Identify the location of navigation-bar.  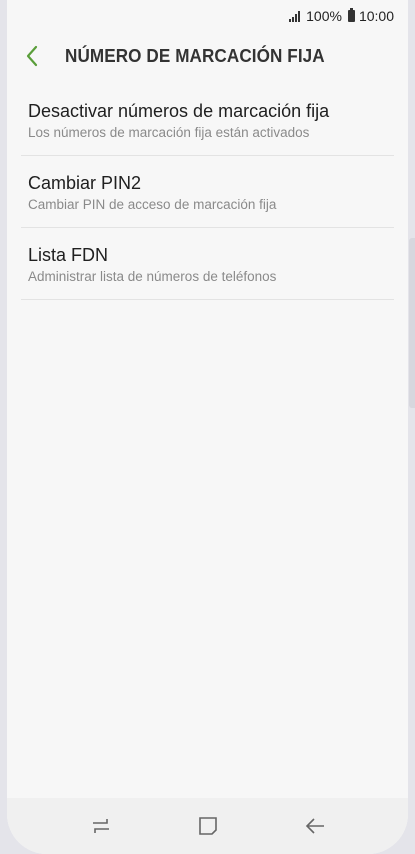
(207, 826).